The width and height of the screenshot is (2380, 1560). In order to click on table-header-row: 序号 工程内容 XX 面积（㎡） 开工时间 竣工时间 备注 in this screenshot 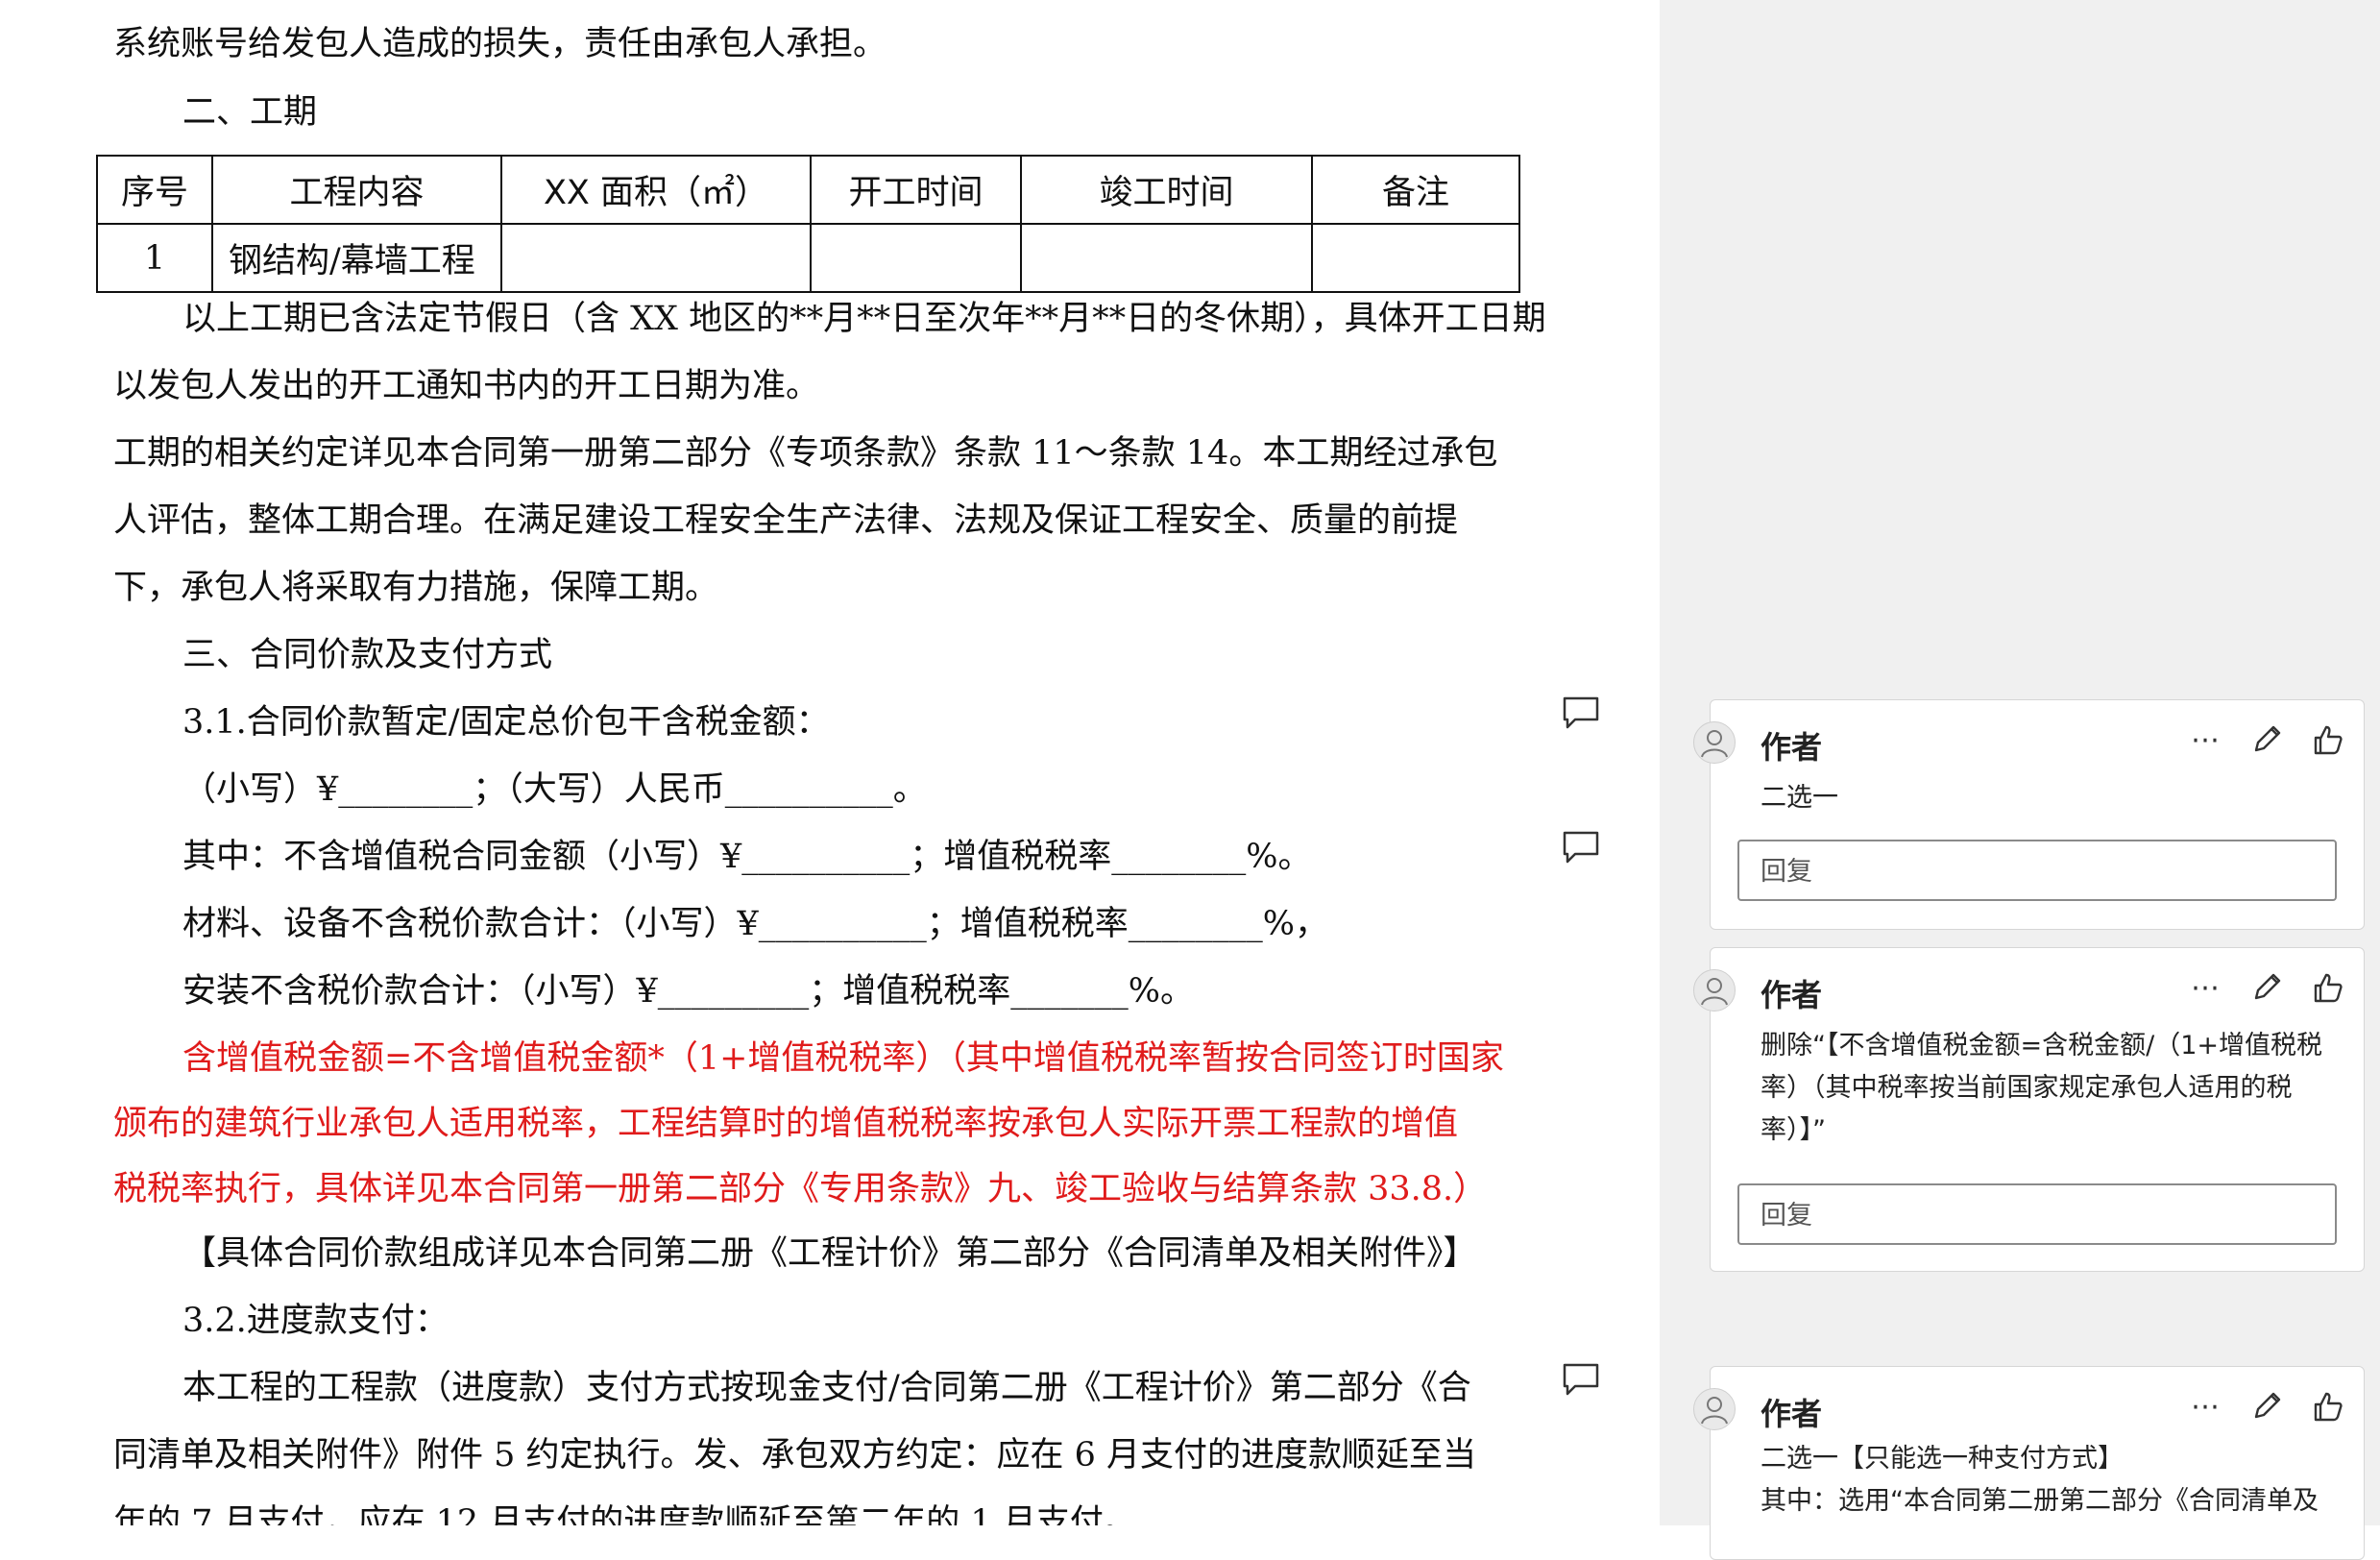, I will do `click(808, 190)`.